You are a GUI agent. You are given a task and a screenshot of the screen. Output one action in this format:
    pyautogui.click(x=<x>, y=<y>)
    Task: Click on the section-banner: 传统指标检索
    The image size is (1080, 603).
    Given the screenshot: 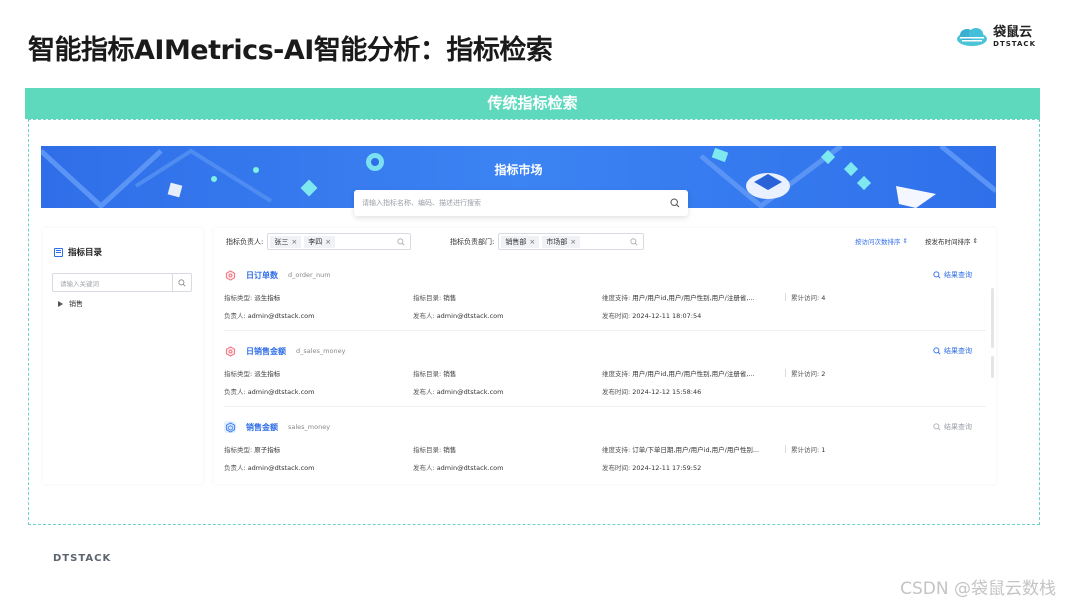 What is the action you would take?
    pyautogui.click(x=532, y=103)
    